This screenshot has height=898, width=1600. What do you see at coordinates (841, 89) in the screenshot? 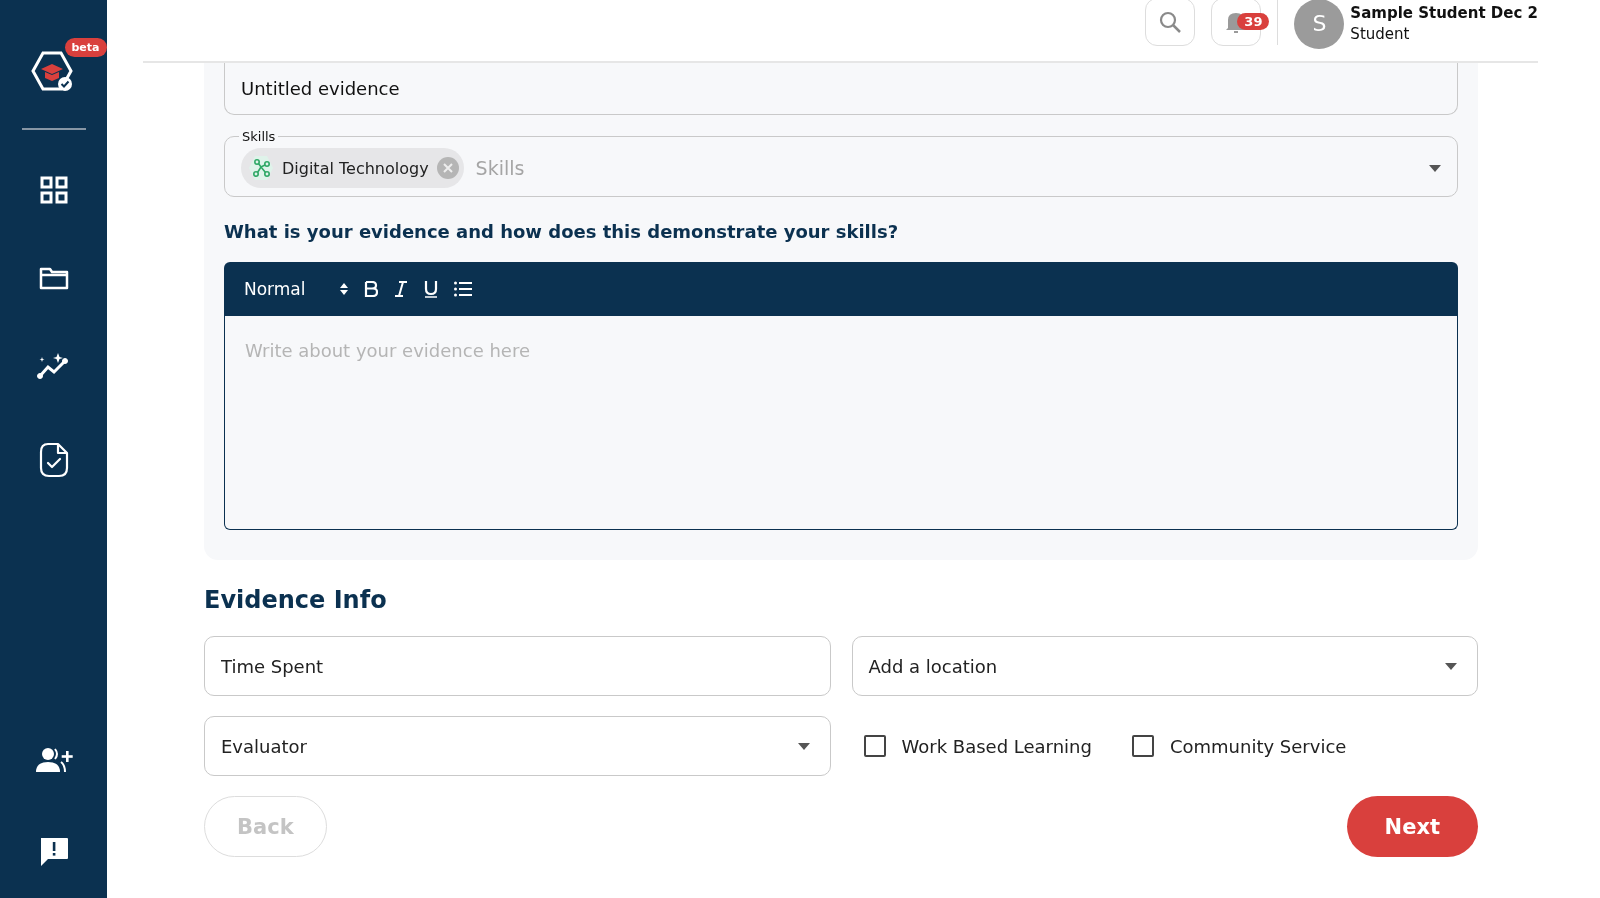
I see `title-field: Untitled evidence` at bounding box center [841, 89].